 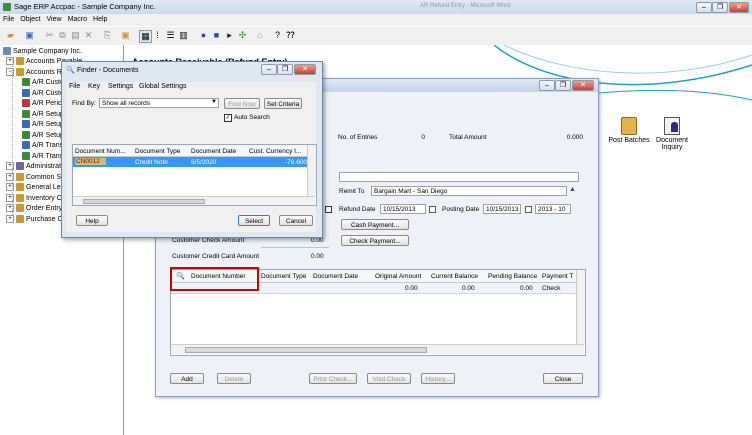 What do you see at coordinates (157, 151) in the screenshot?
I see `finder-col-document-type: Document Type` at bounding box center [157, 151].